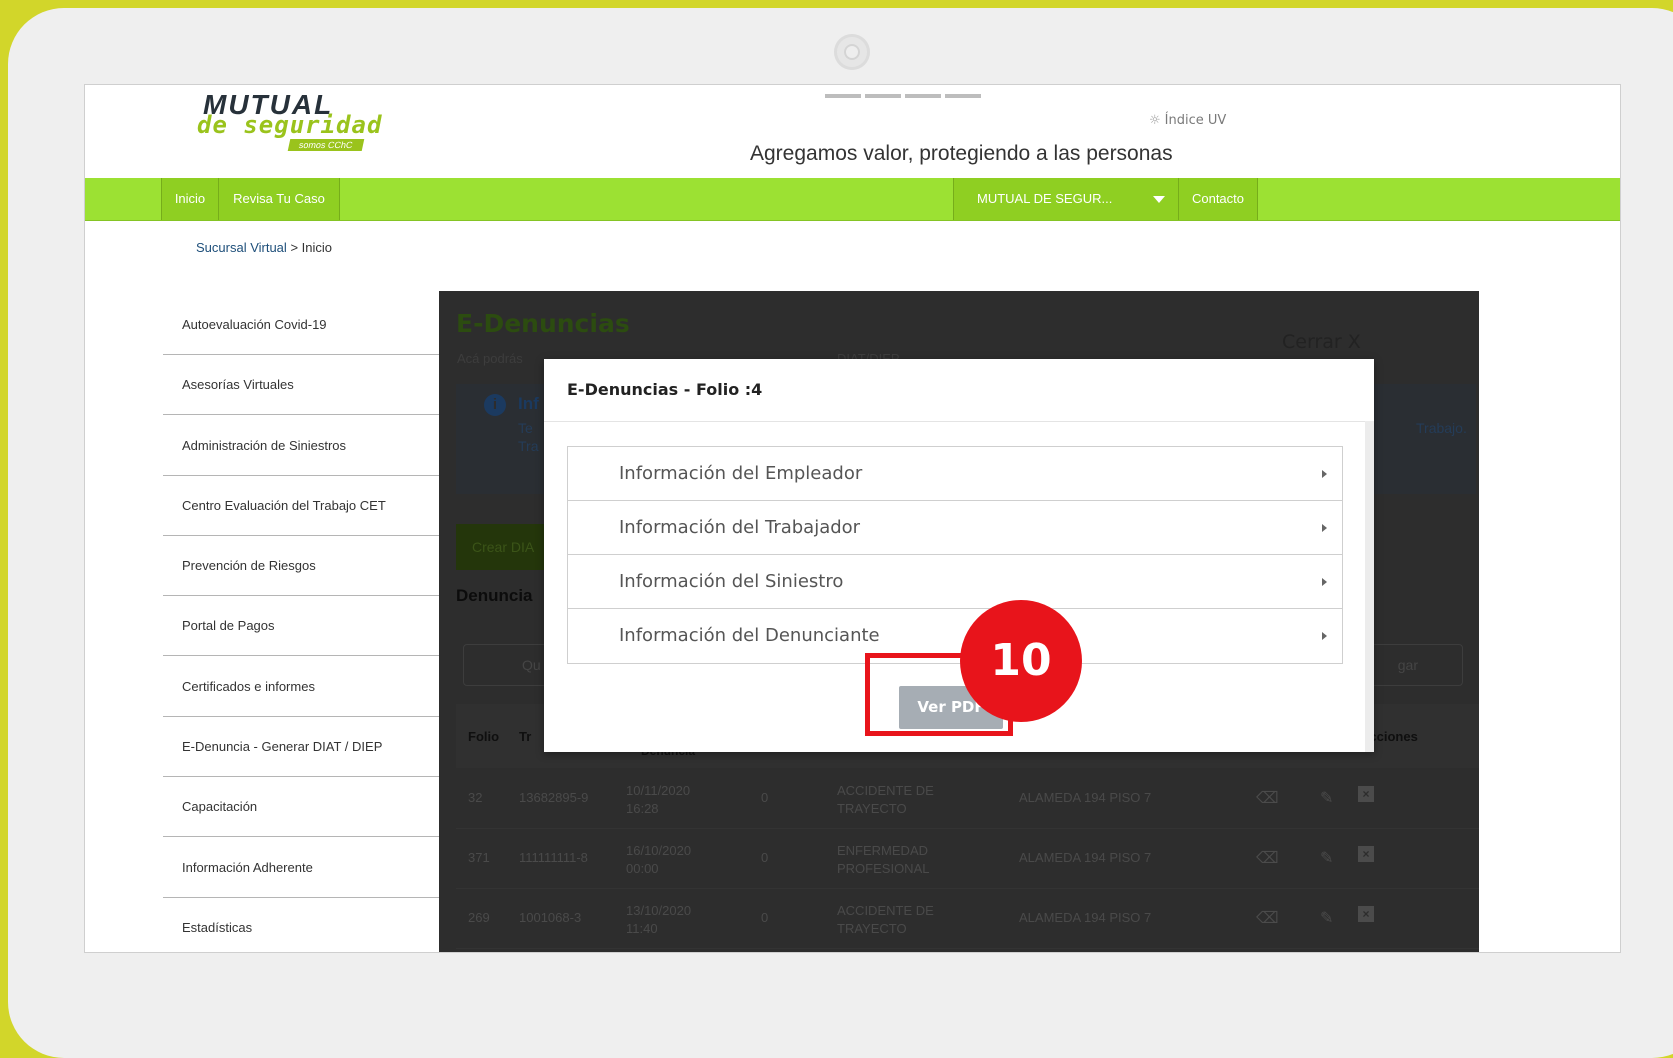  Describe the element at coordinates (317, 247) in the screenshot. I see `breadcrumb-current: Inicio` at that location.